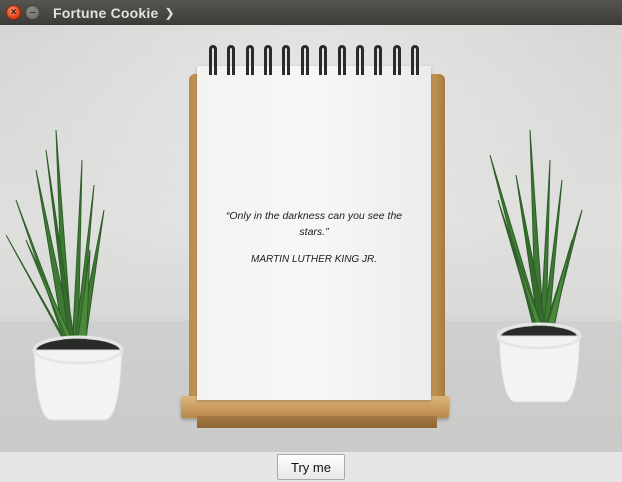 Image resolution: width=622 pixels, height=482 pixels. Describe the element at coordinates (71, 280) in the screenshot. I see `left-plant-image` at that location.